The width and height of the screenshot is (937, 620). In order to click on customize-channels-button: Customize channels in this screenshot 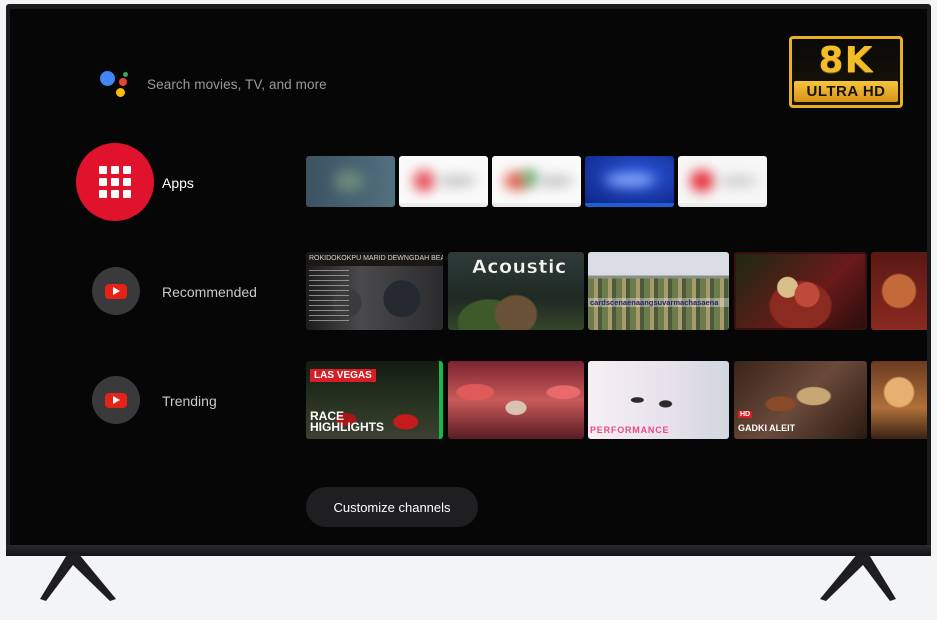, I will do `click(392, 507)`.